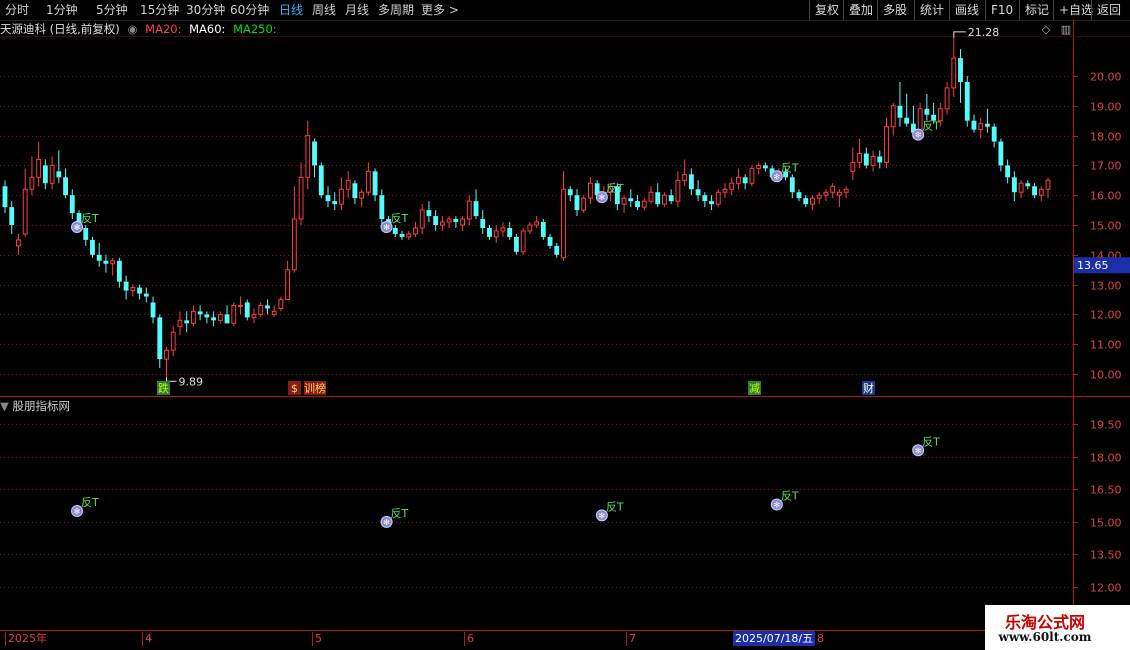  Describe the element at coordinates (1057, 627) in the screenshot. I see `watermark: 乐淘公式网 www.60lt.com` at that location.